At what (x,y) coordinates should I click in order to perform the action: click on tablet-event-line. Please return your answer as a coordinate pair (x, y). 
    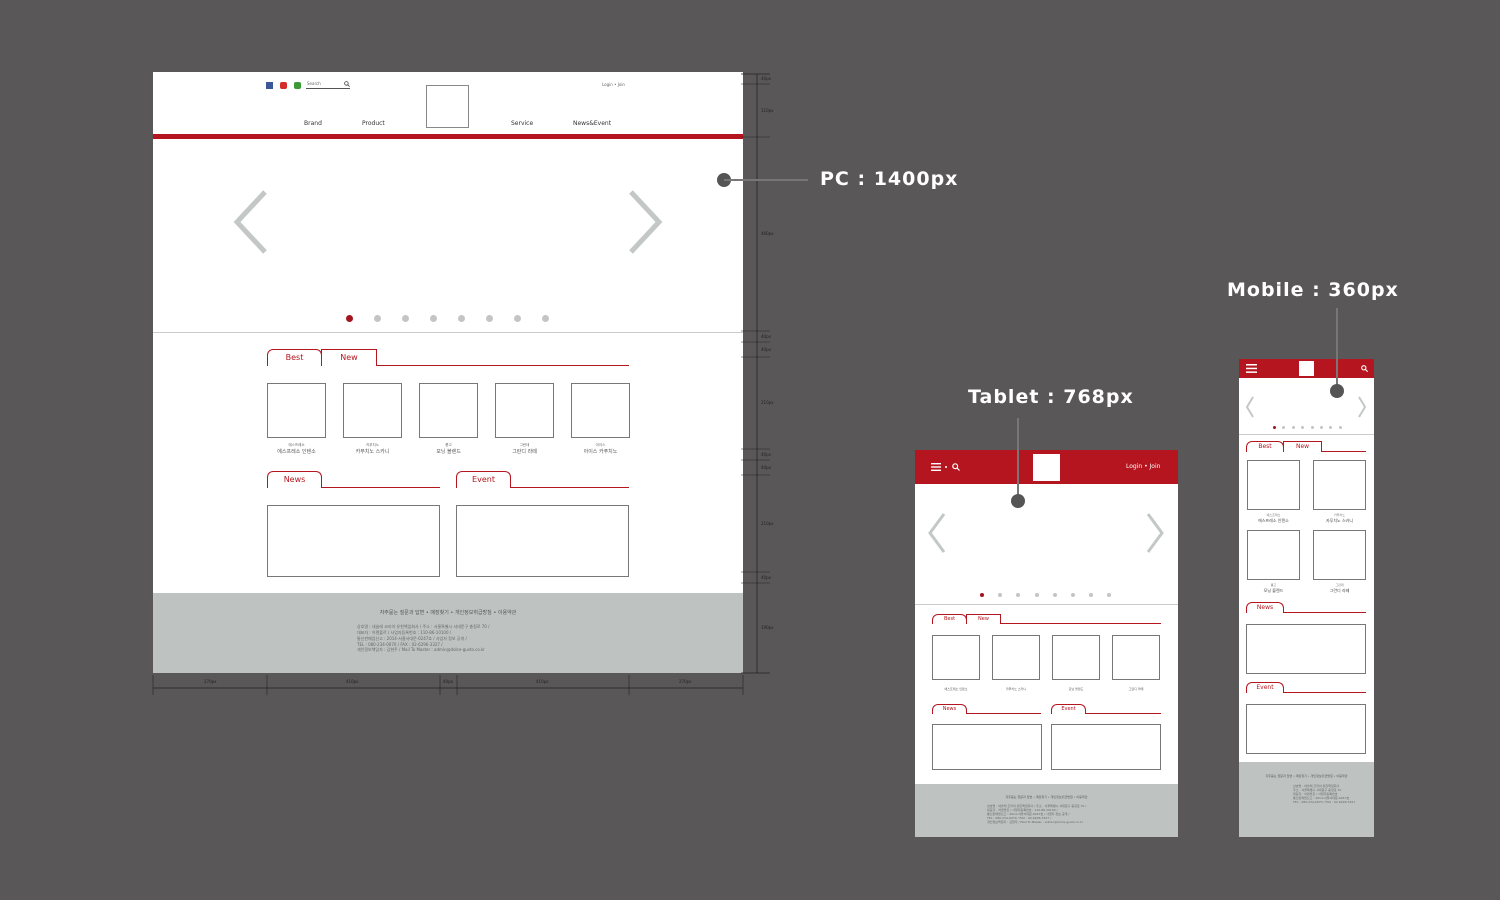
    Looking at the image, I should click on (1123, 713).